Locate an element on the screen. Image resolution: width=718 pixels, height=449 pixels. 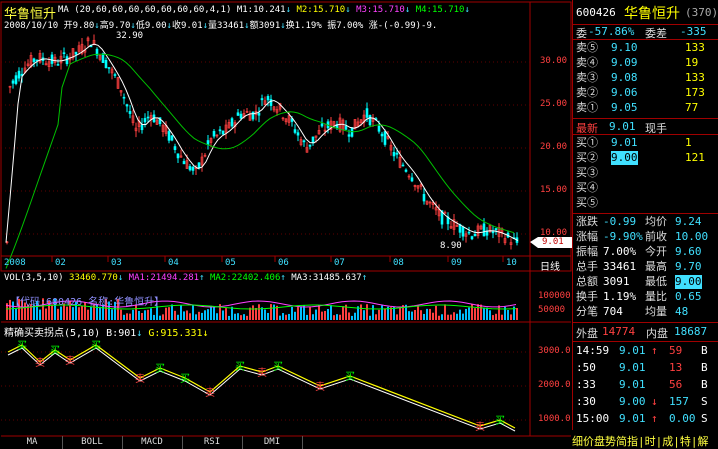
code-name-overlay: 【代码:600426 名称:华鲁恒升】 is located at coordinates (87, 302).